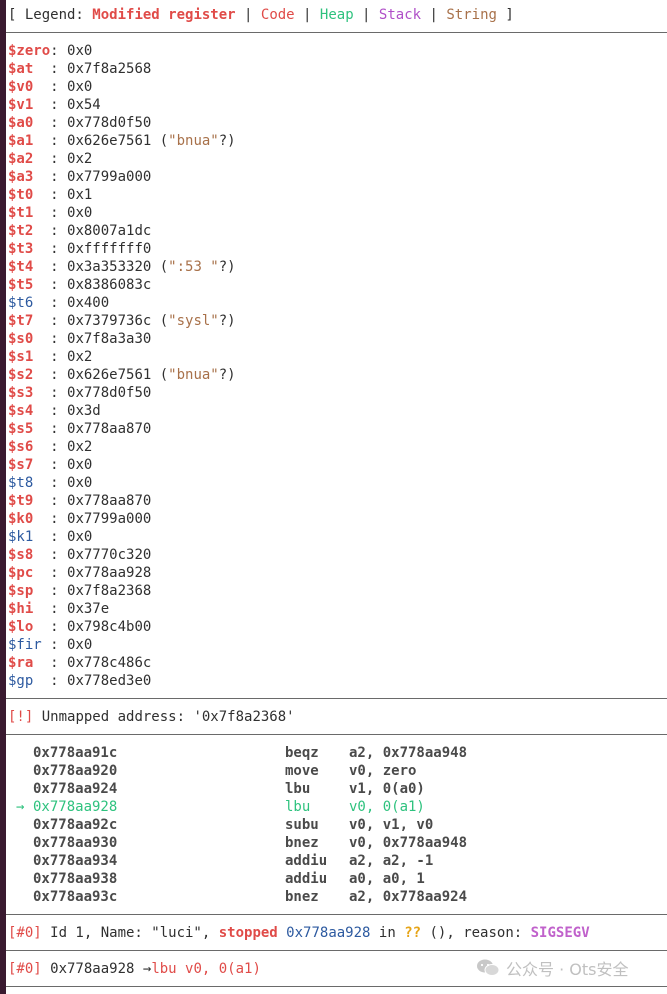 Image resolution: width=667 pixels, height=994 pixels. Describe the element at coordinates (21, 537) in the screenshot. I see `register-name: $k1` at that location.